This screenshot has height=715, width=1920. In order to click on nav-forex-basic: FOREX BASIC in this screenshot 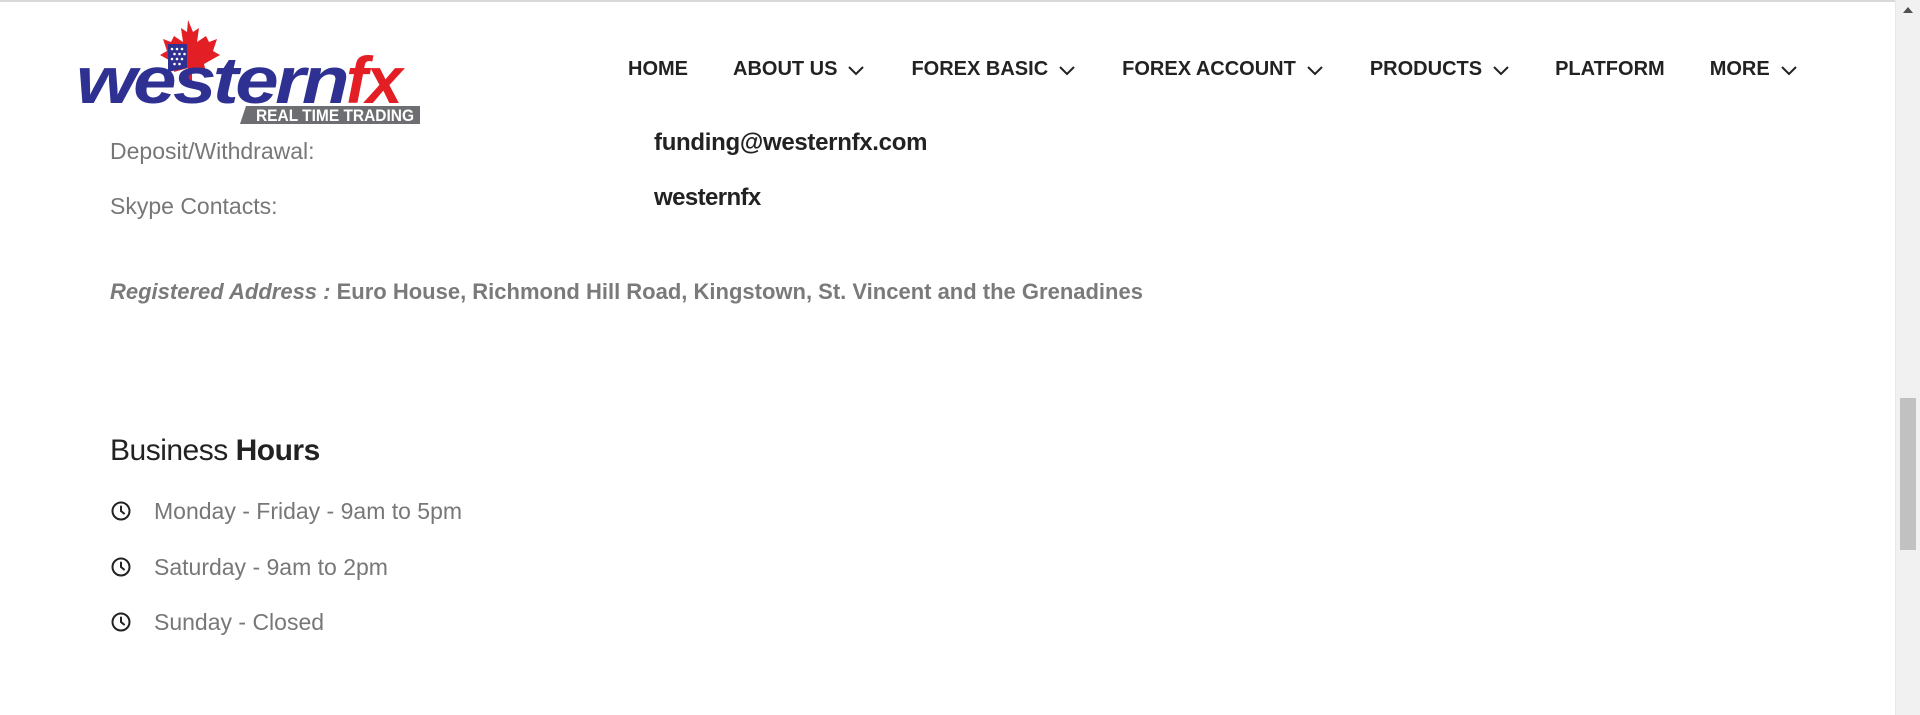, I will do `click(993, 69)`.